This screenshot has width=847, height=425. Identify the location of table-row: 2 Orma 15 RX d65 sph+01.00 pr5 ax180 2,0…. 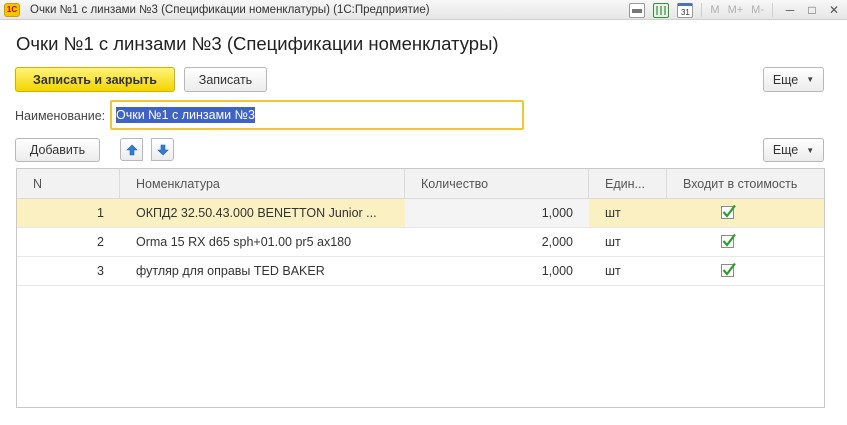
(420, 242).